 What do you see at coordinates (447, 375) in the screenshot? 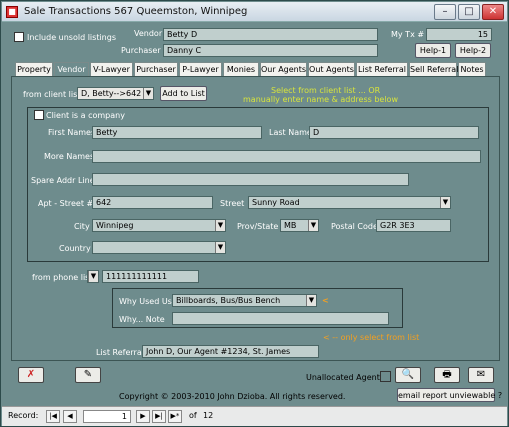
I see `print-icon: 🖶` at bounding box center [447, 375].